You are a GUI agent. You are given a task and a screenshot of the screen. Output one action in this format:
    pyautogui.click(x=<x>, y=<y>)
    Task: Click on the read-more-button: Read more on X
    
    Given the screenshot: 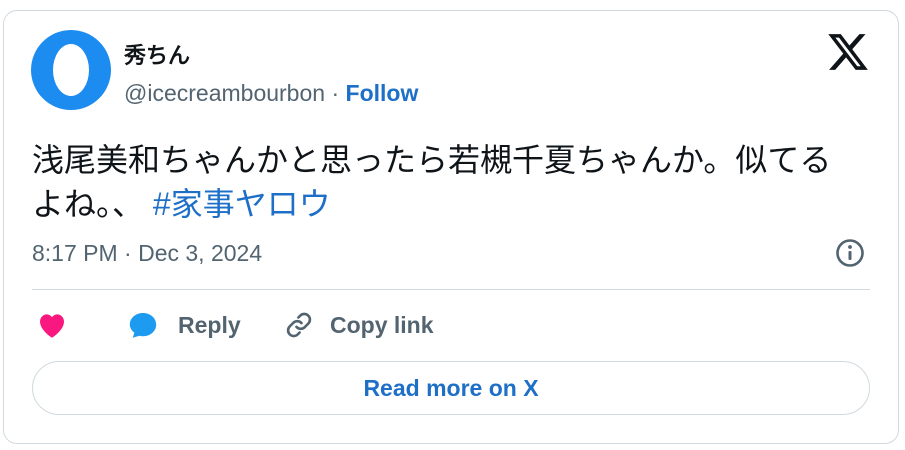 What is the action you would take?
    pyautogui.click(x=451, y=388)
    